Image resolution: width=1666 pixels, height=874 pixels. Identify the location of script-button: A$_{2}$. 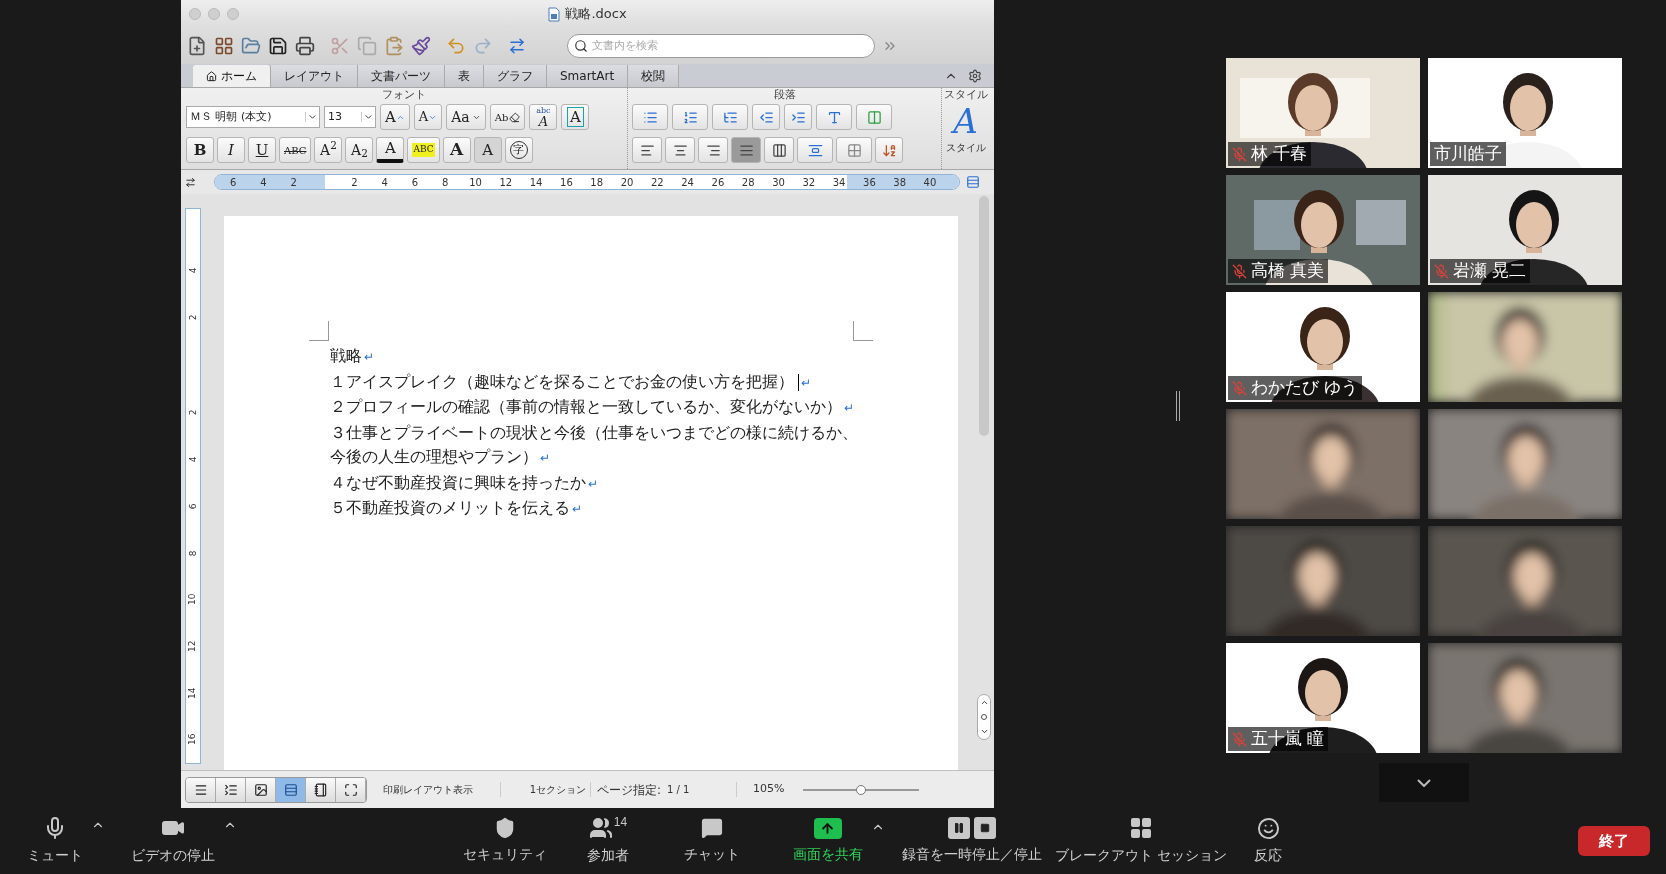
(359, 150).